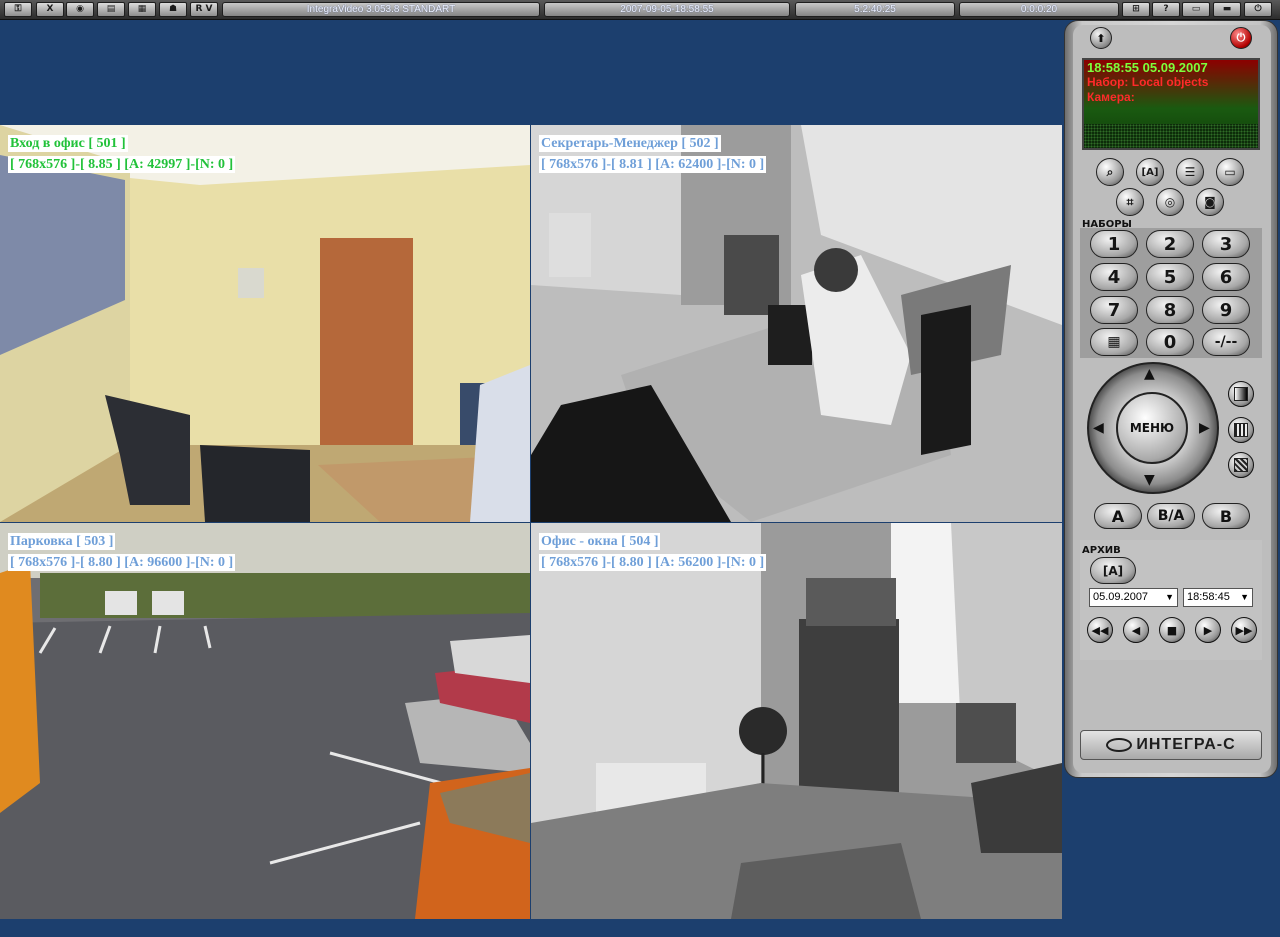 The width and height of the screenshot is (1280, 937). What do you see at coordinates (1204, 428) in the screenshot?
I see `arrow-right-icon: ▶` at bounding box center [1204, 428].